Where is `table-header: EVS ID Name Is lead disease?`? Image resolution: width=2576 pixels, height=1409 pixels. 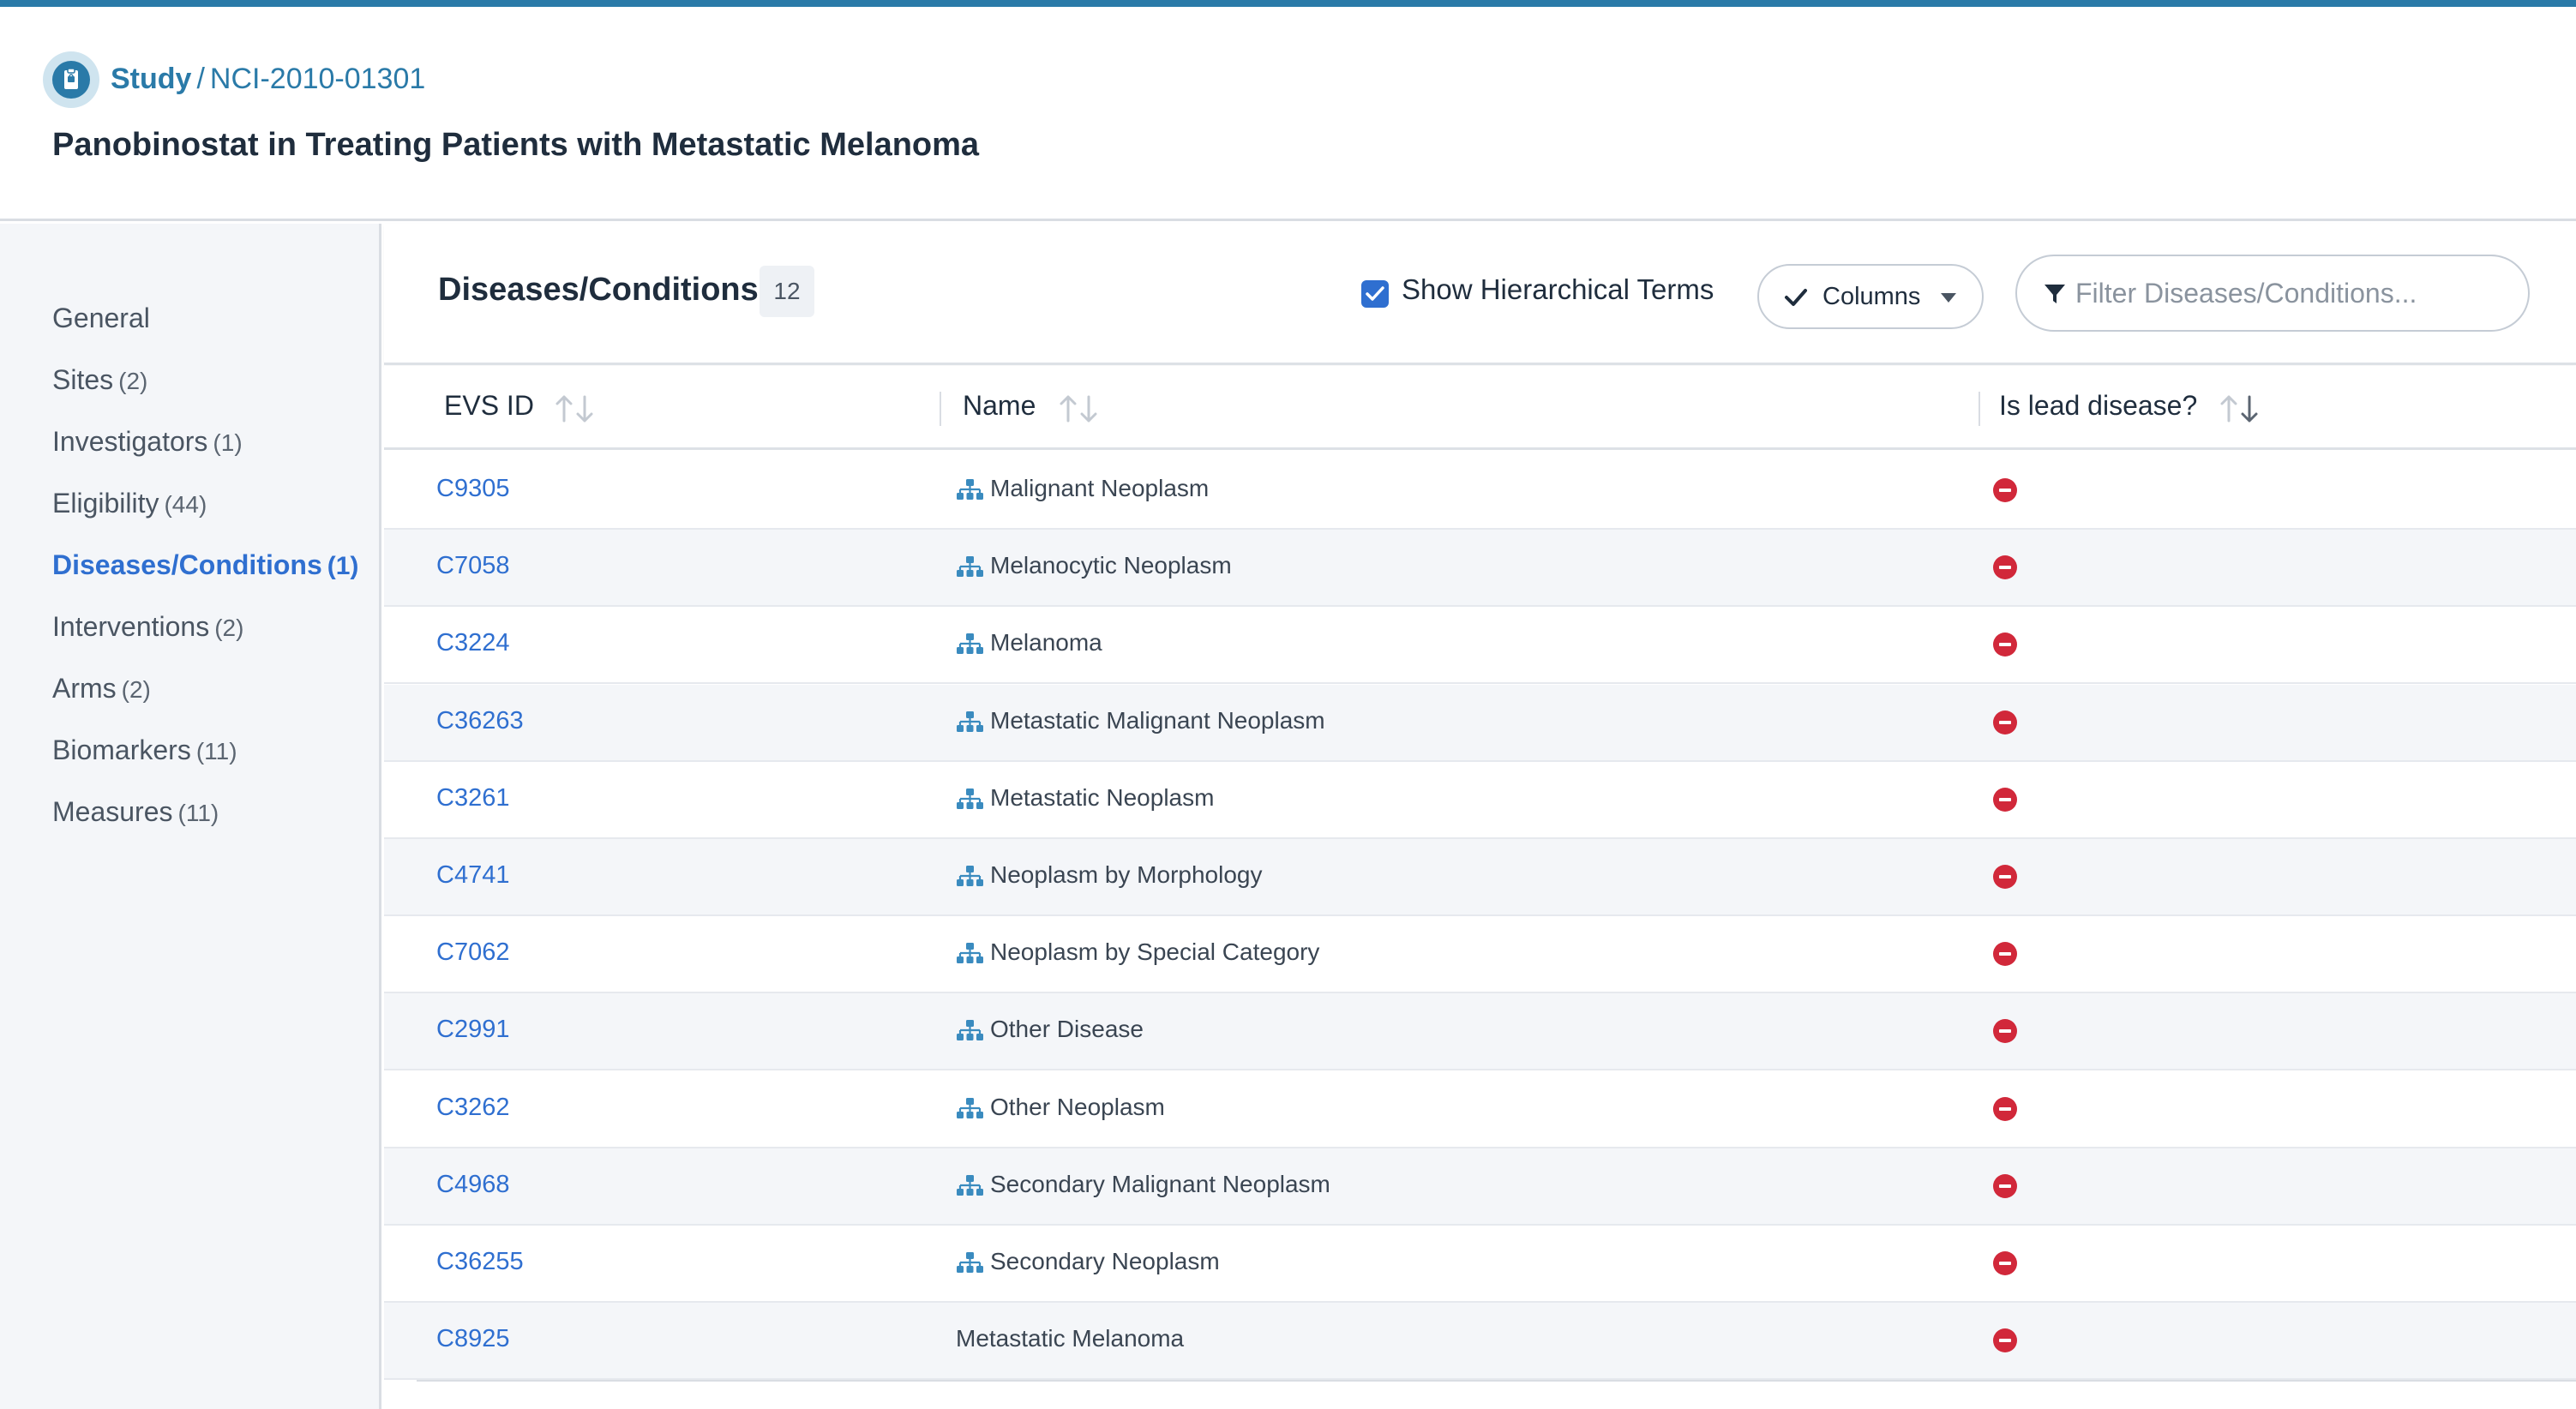 table-header: EVS ID Name Is lead disease? is located at coordinates (1480, 408).